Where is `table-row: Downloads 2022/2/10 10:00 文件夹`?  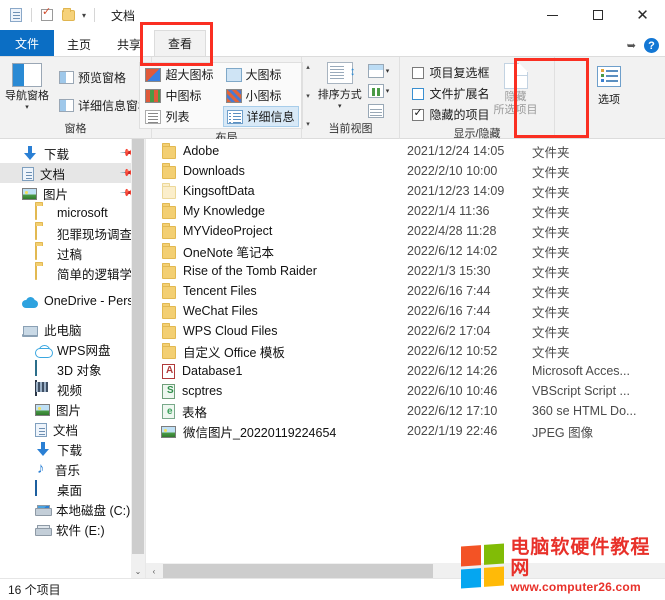
table-row: Downloads 2022/2/10 10:00 文件夹 is located at coordinates (405, 171).